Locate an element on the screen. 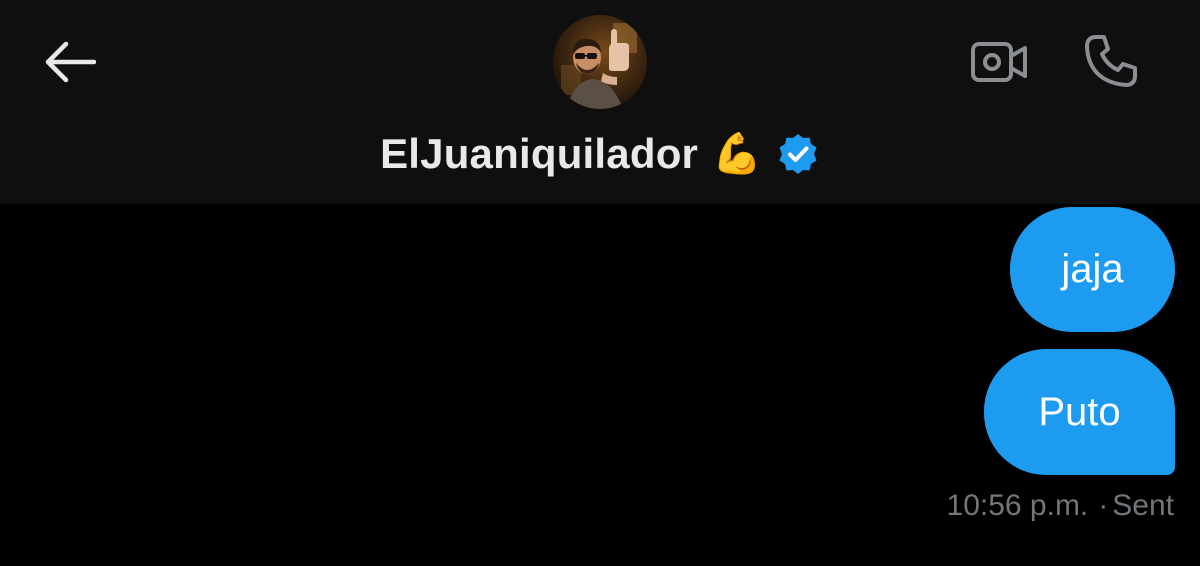  message-text: jaja is located at coordinates (1092, 269).